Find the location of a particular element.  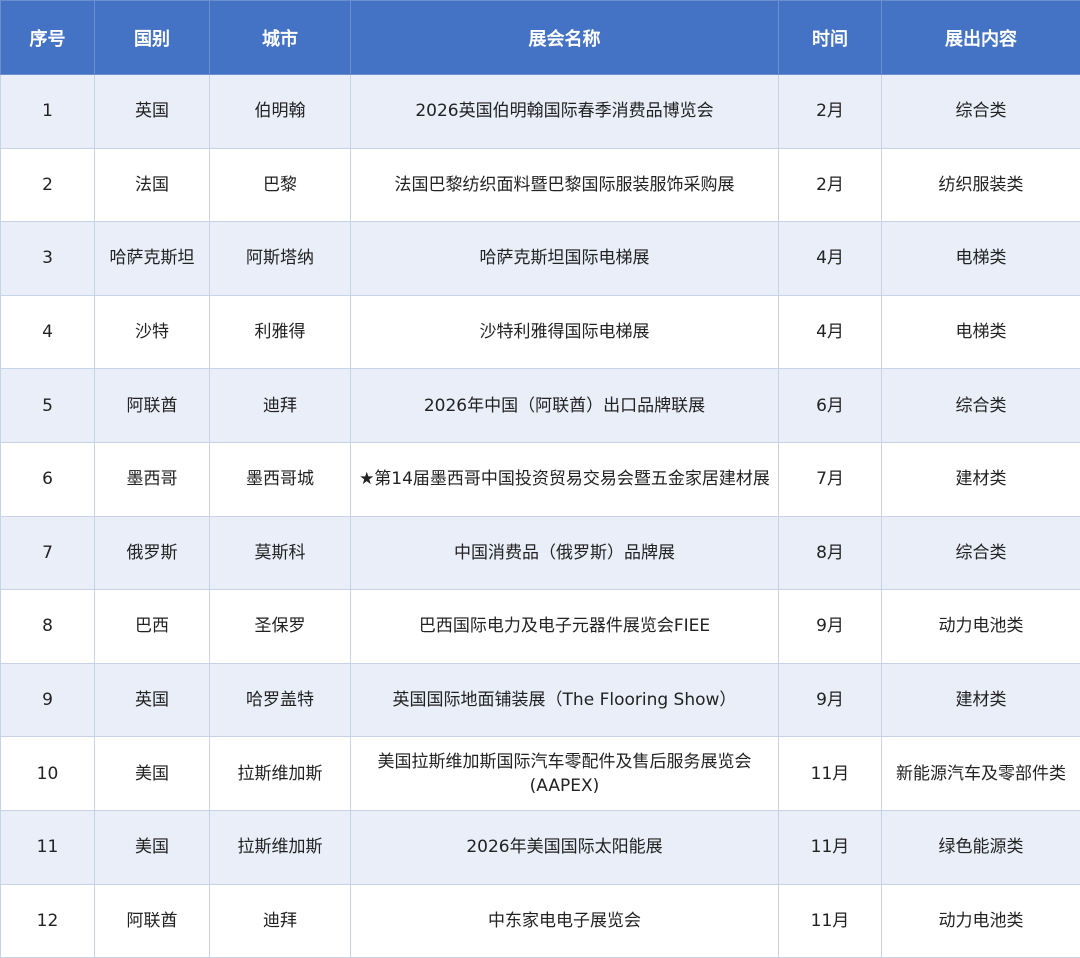

cell-exhibition-name: 中国消费品（俄罗斯）品牌展 is located at coordinates (565, 553).